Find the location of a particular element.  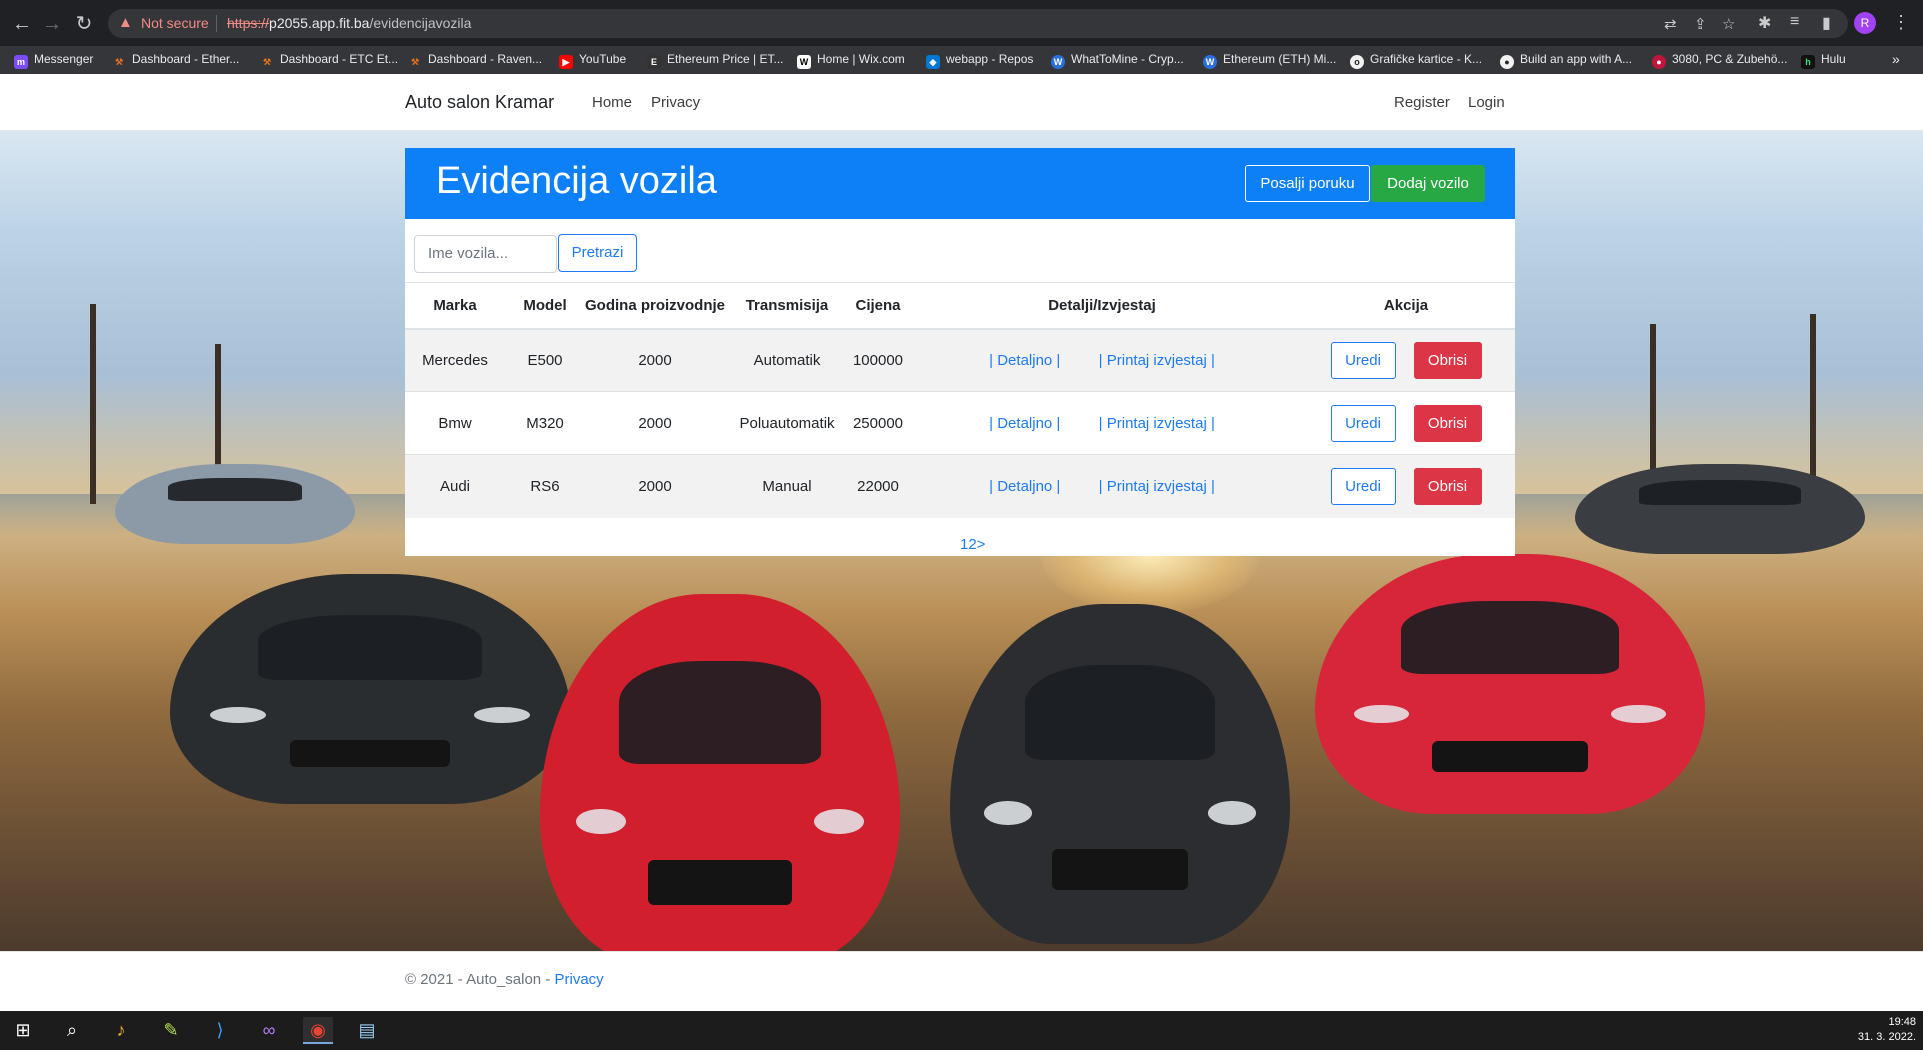

cell-transmisija: Automatik is located at coordinates (787, 360).